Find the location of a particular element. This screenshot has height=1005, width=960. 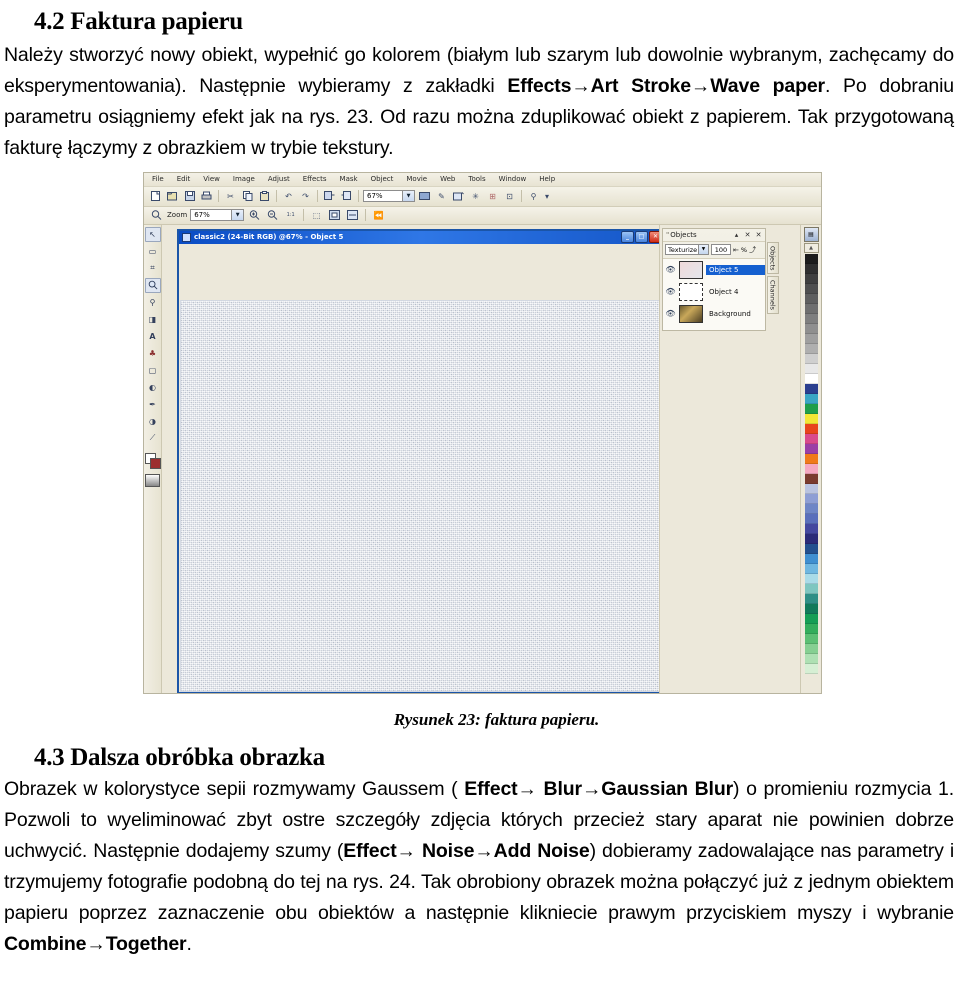

paste-icon is located at coordinates (264, 196).